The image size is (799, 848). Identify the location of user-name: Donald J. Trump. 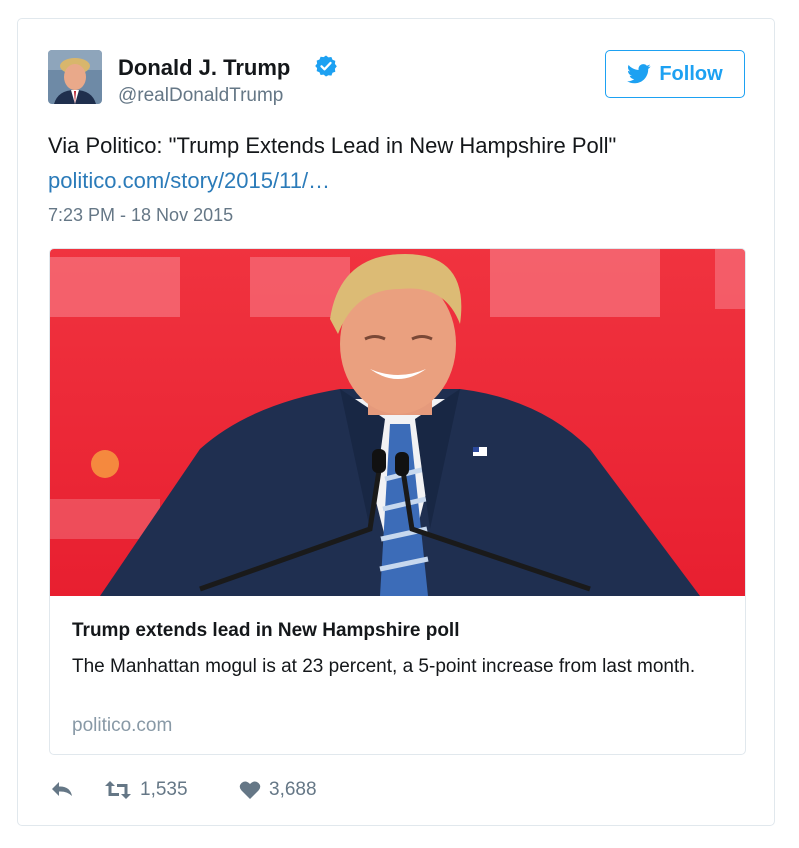
(204, 68).